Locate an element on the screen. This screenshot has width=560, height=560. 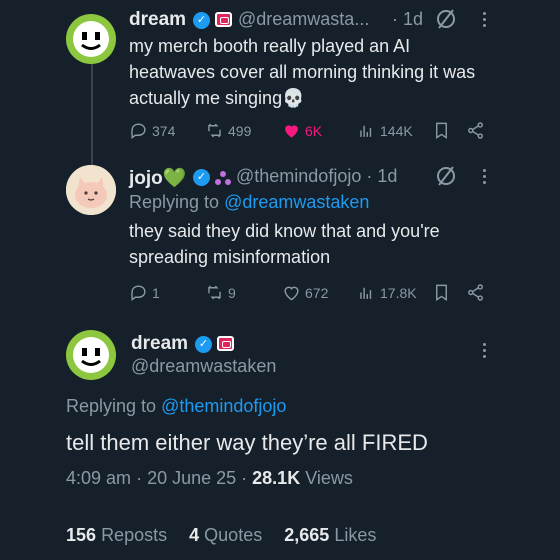
author-handle: @dreamwastaken is located at coordinates (203, 366).